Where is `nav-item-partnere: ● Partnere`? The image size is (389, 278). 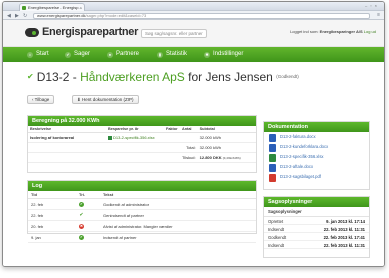
nav-item-partnere: ● Partnere is located at coordinates (123, 54).